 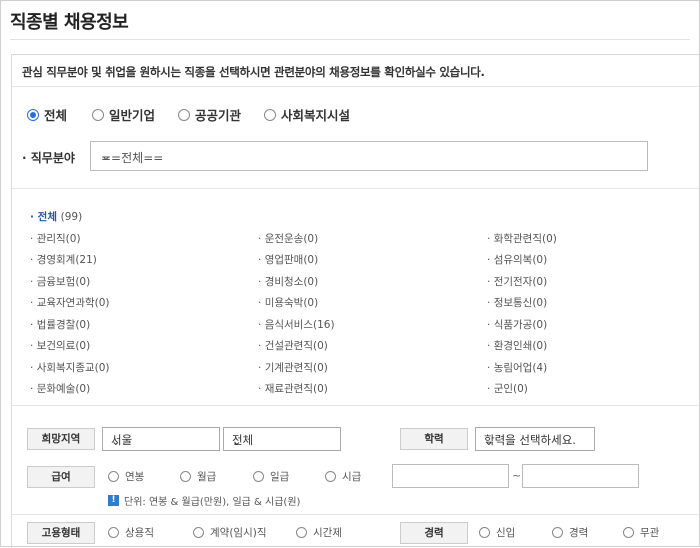 What do you see at coordinates (56, 216) in the screenshot?
I see `category-all: · 전체 (99)` at bounding box center [56, 216].